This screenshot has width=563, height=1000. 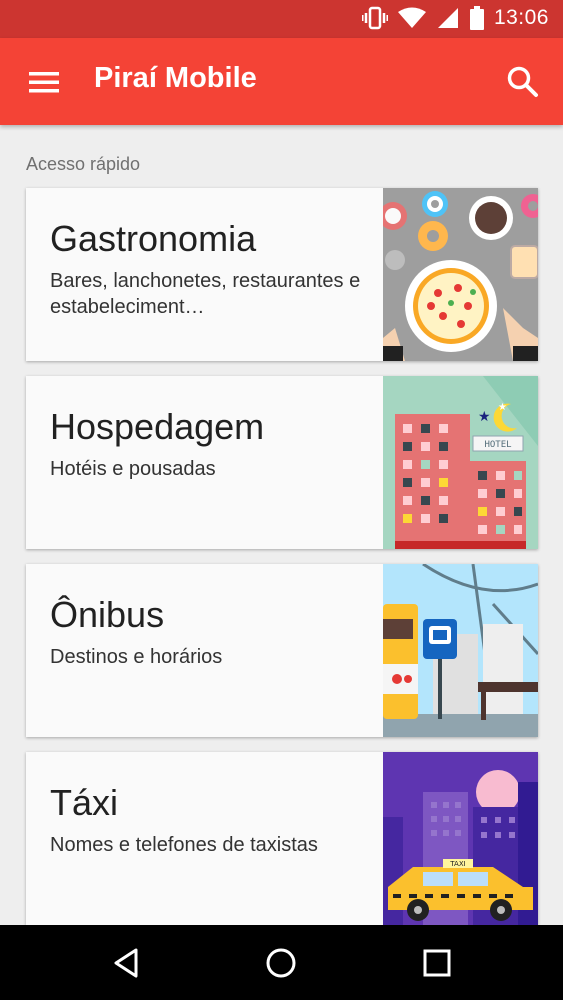 What do you see at coordinates (83, 164) in the screenshot?
I see `section-label: Acesso rápido` at bounding box center [83, 164].